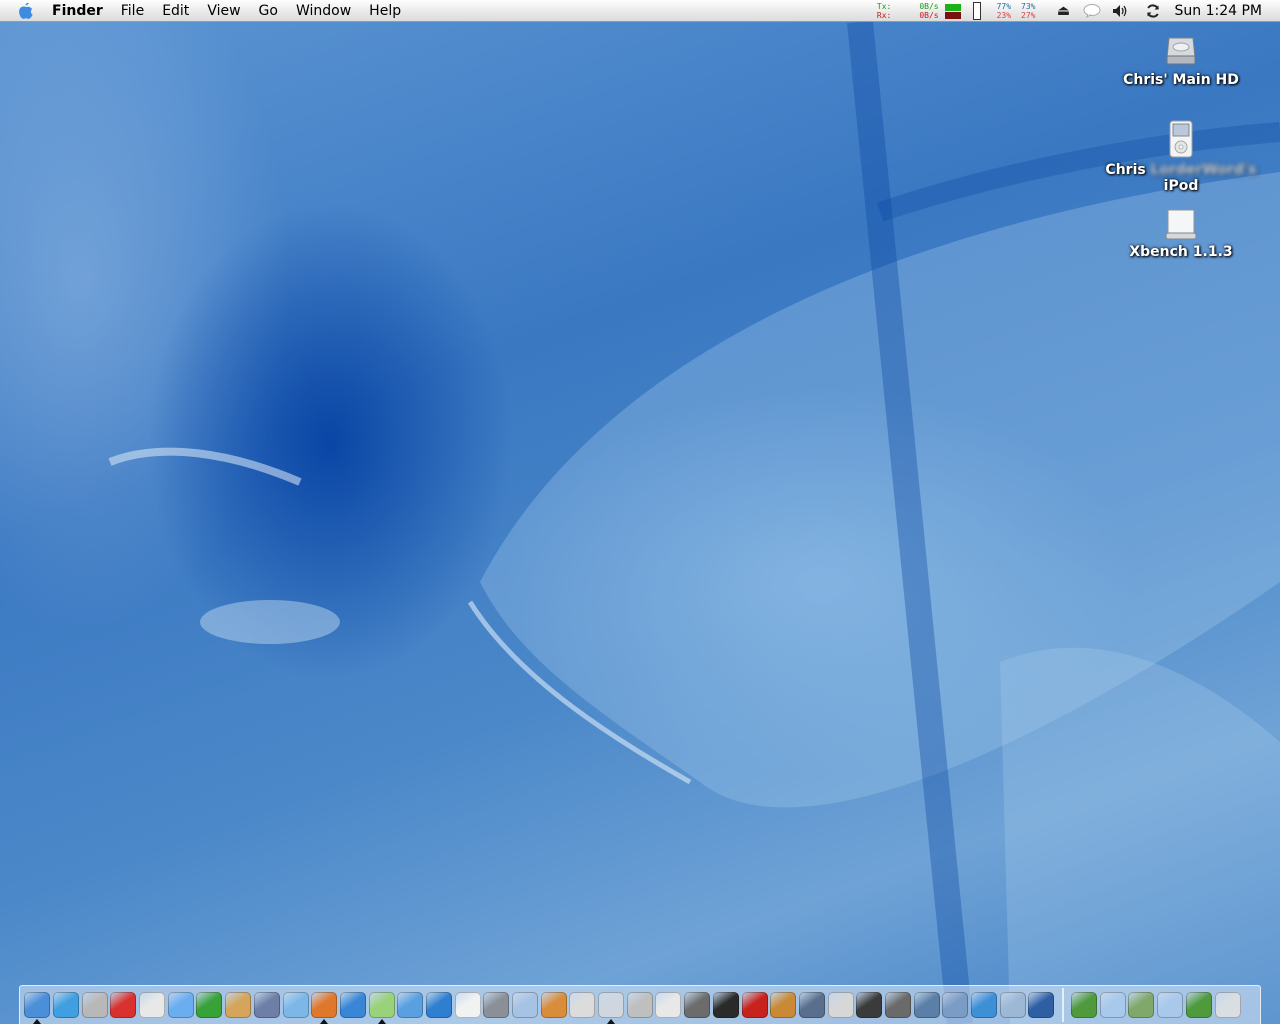 This screenshot has height=1024, width=1280. I want to click on desktop-icon-label-line1: Chris LorderWord's, so click(1181, 170).